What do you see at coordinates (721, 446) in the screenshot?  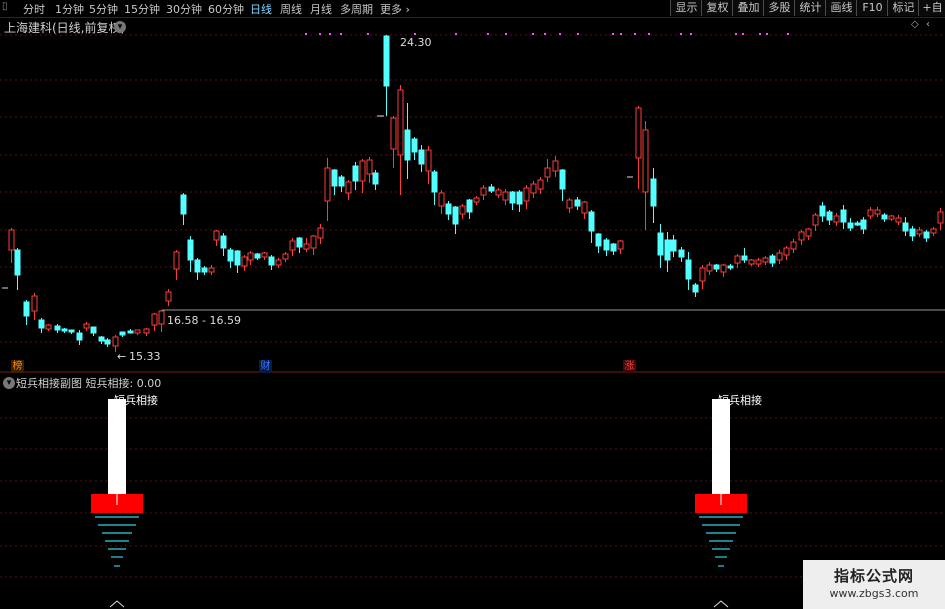 I see `signal-bar` at bounding box center [721, 446].